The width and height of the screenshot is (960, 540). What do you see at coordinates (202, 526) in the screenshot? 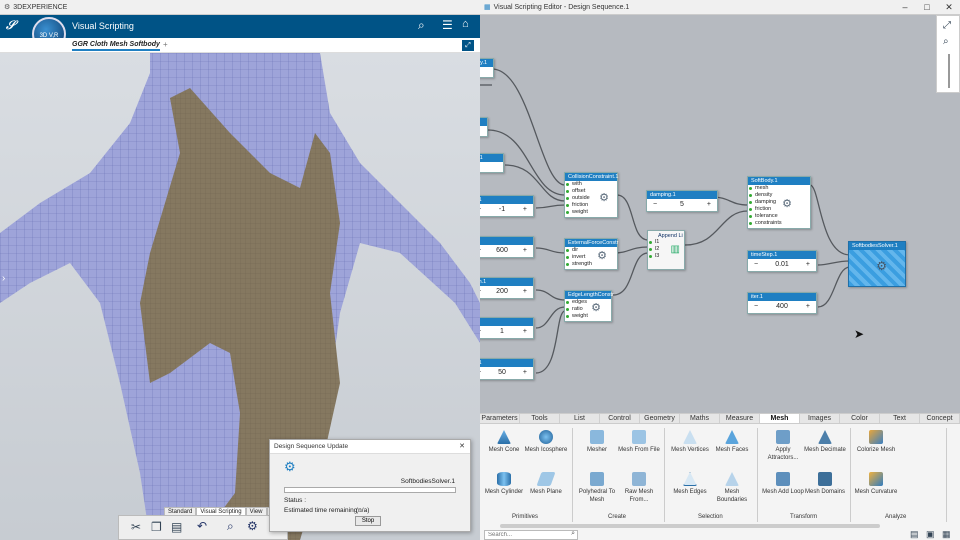
I see `undo-icon: ↶` at bounding box center [202, 526].